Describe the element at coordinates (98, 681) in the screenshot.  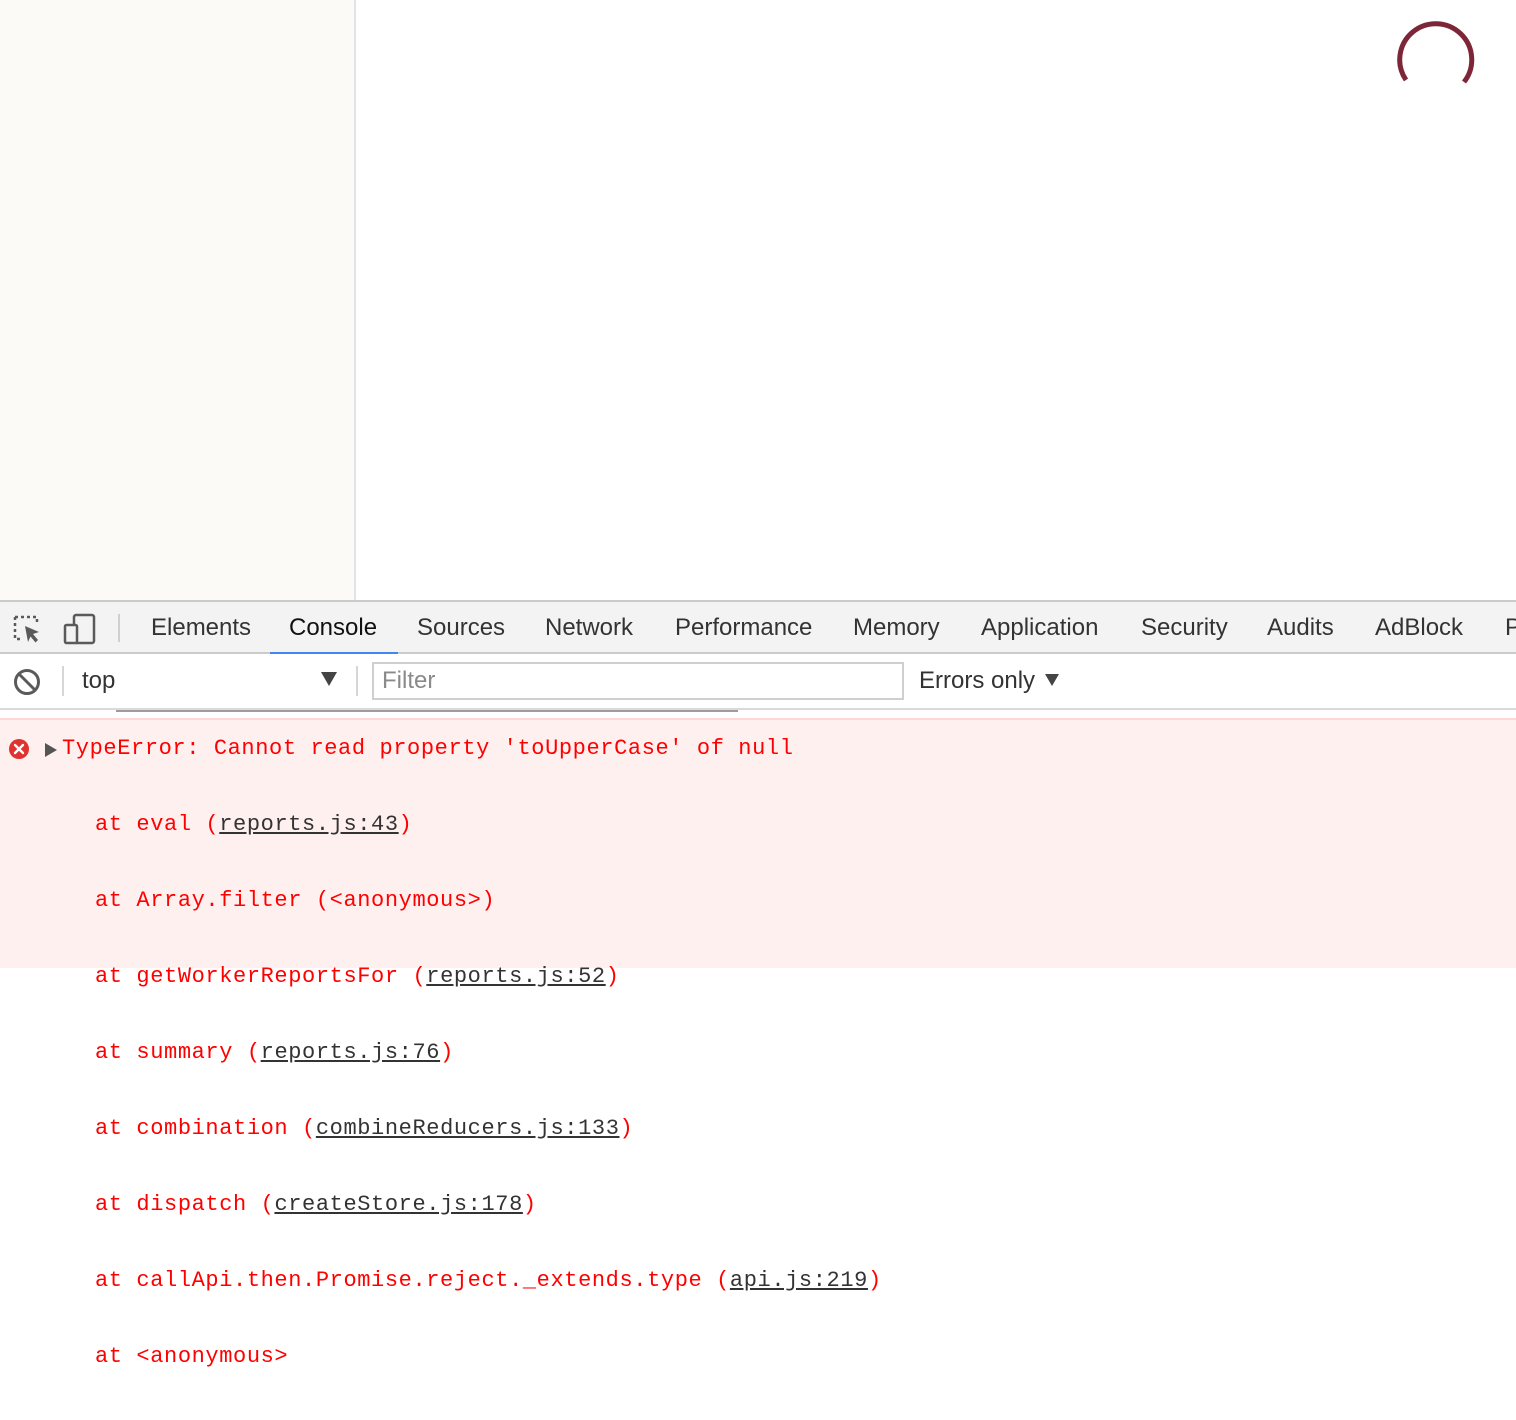
I see `context-selector: top` at that location.